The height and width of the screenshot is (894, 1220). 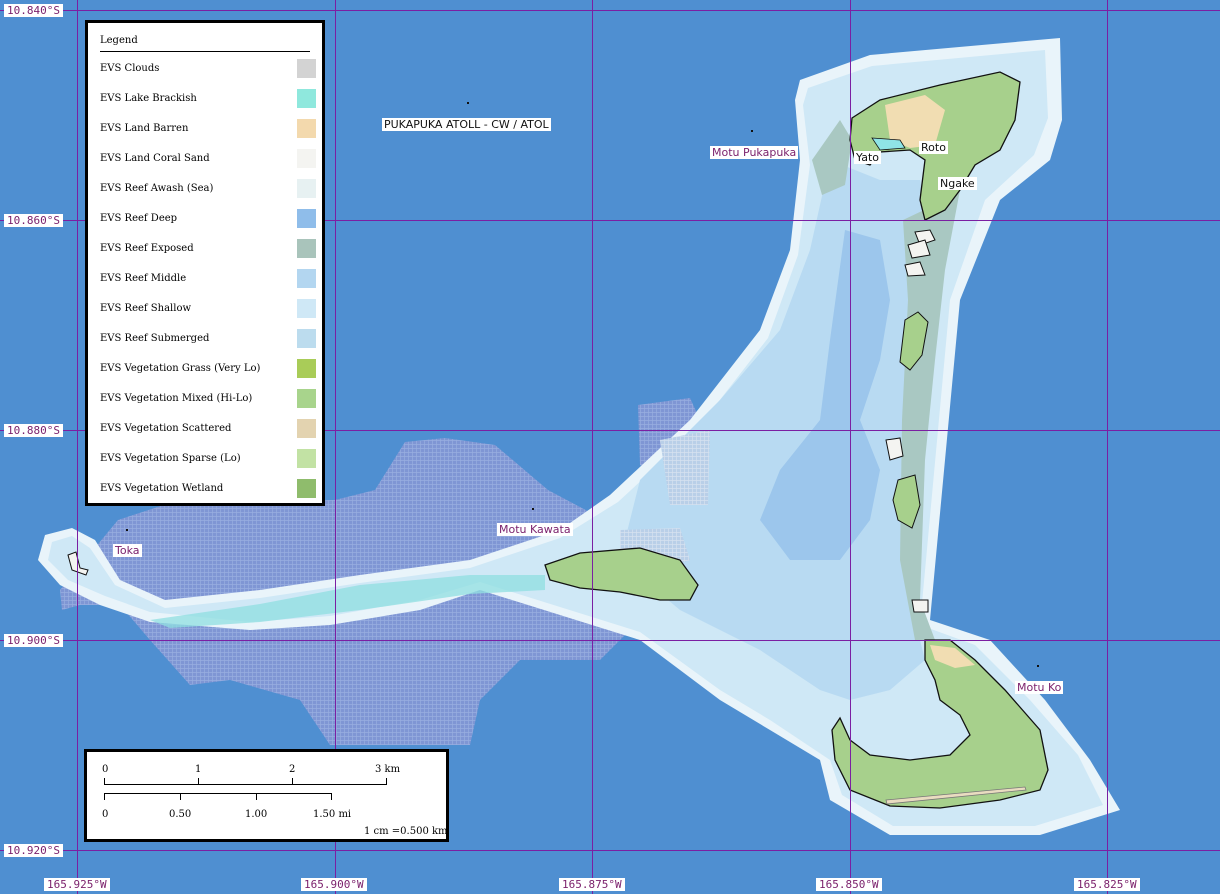 I want to click on lon-label: 165.900°W, so click(x=334, y=884).